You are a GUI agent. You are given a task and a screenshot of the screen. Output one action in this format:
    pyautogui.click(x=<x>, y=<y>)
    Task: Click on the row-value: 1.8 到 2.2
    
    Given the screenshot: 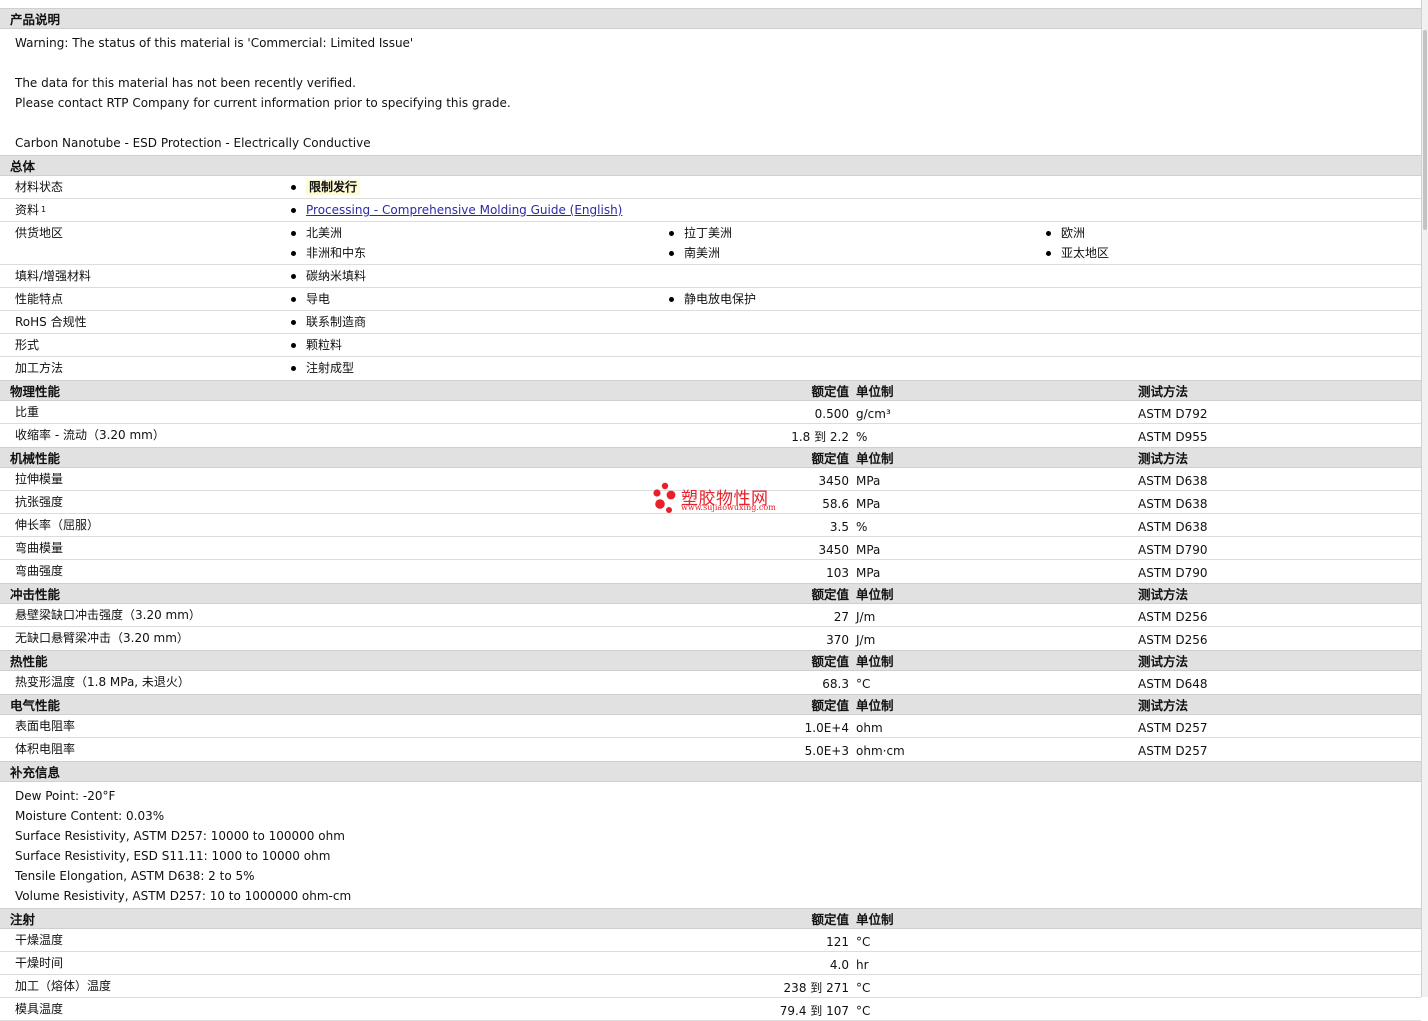 What is the action you would take?
    pyautogui.click(x=820, y=437)
    